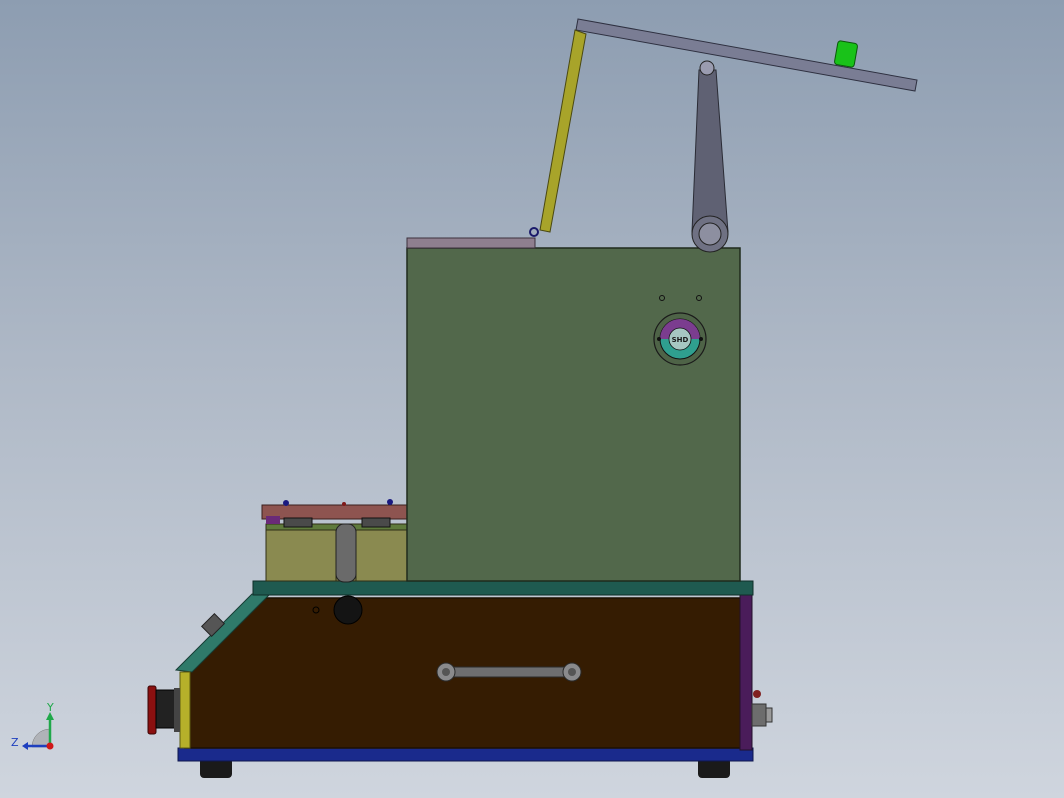 The width and height of the screenshot is (1064, 798). What do you see at coordinates (50, 707) in the screenshot?
I see `triad-y-label: Y` at bounding box center [50, 707].